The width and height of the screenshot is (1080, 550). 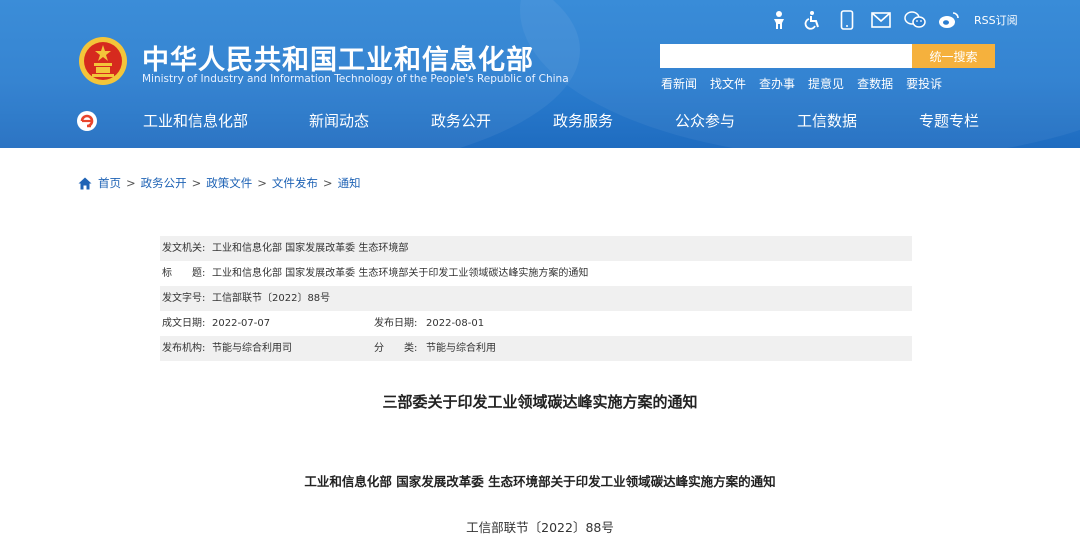 What do you see at coordinates (679, 83) in the screenshot?
I see `quick-link-news: 看新闻` at bounding box center [679, 83].